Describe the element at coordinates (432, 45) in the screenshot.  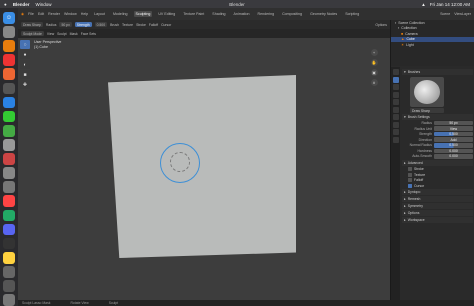
I see `outliner-row: ☀ Light` at that location.